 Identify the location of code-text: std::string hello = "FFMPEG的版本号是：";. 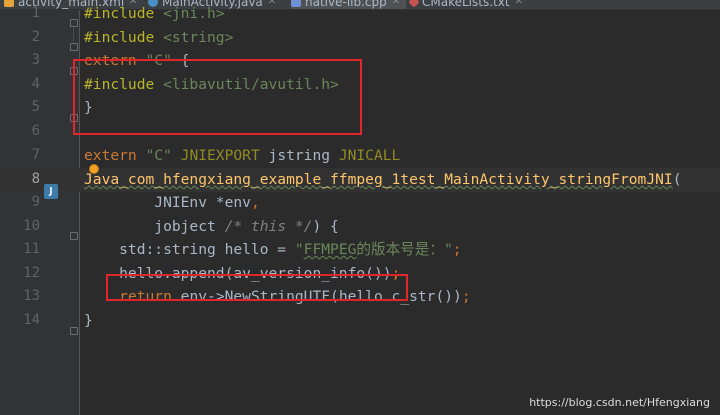
(273, 250).